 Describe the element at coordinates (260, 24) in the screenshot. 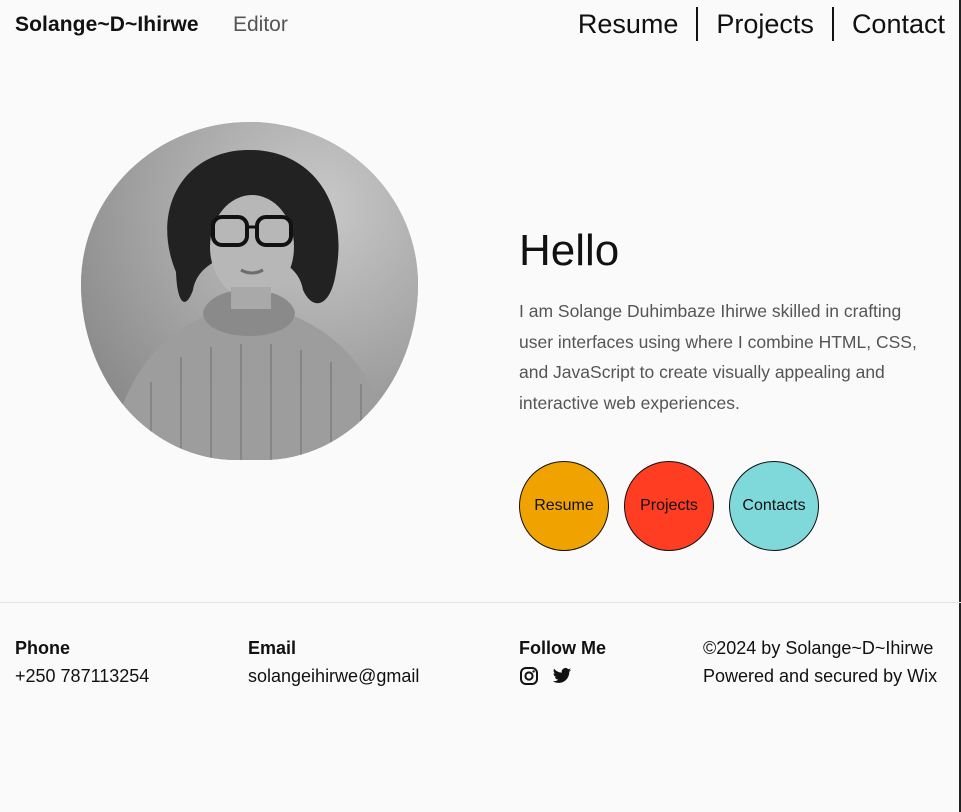

I see `site-role: Editor` at that location.